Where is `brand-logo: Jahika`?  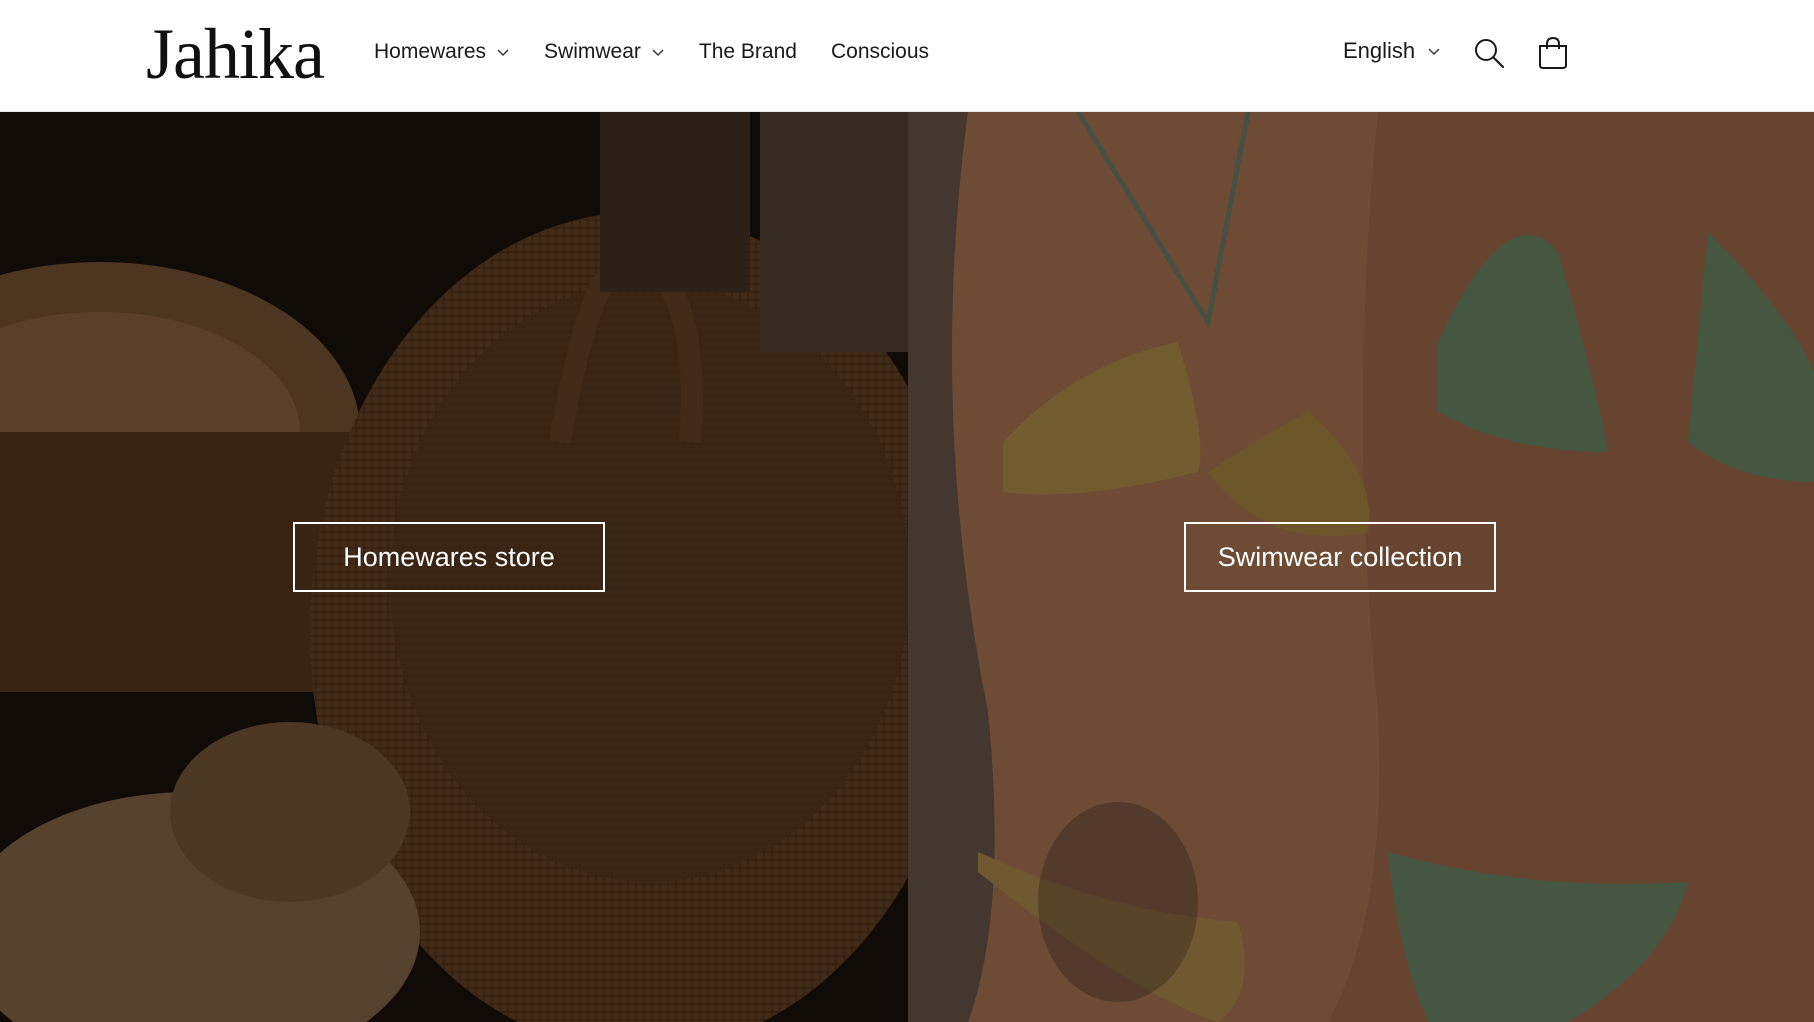
brand-logo: Jahika is located at coordinates (235, 54).